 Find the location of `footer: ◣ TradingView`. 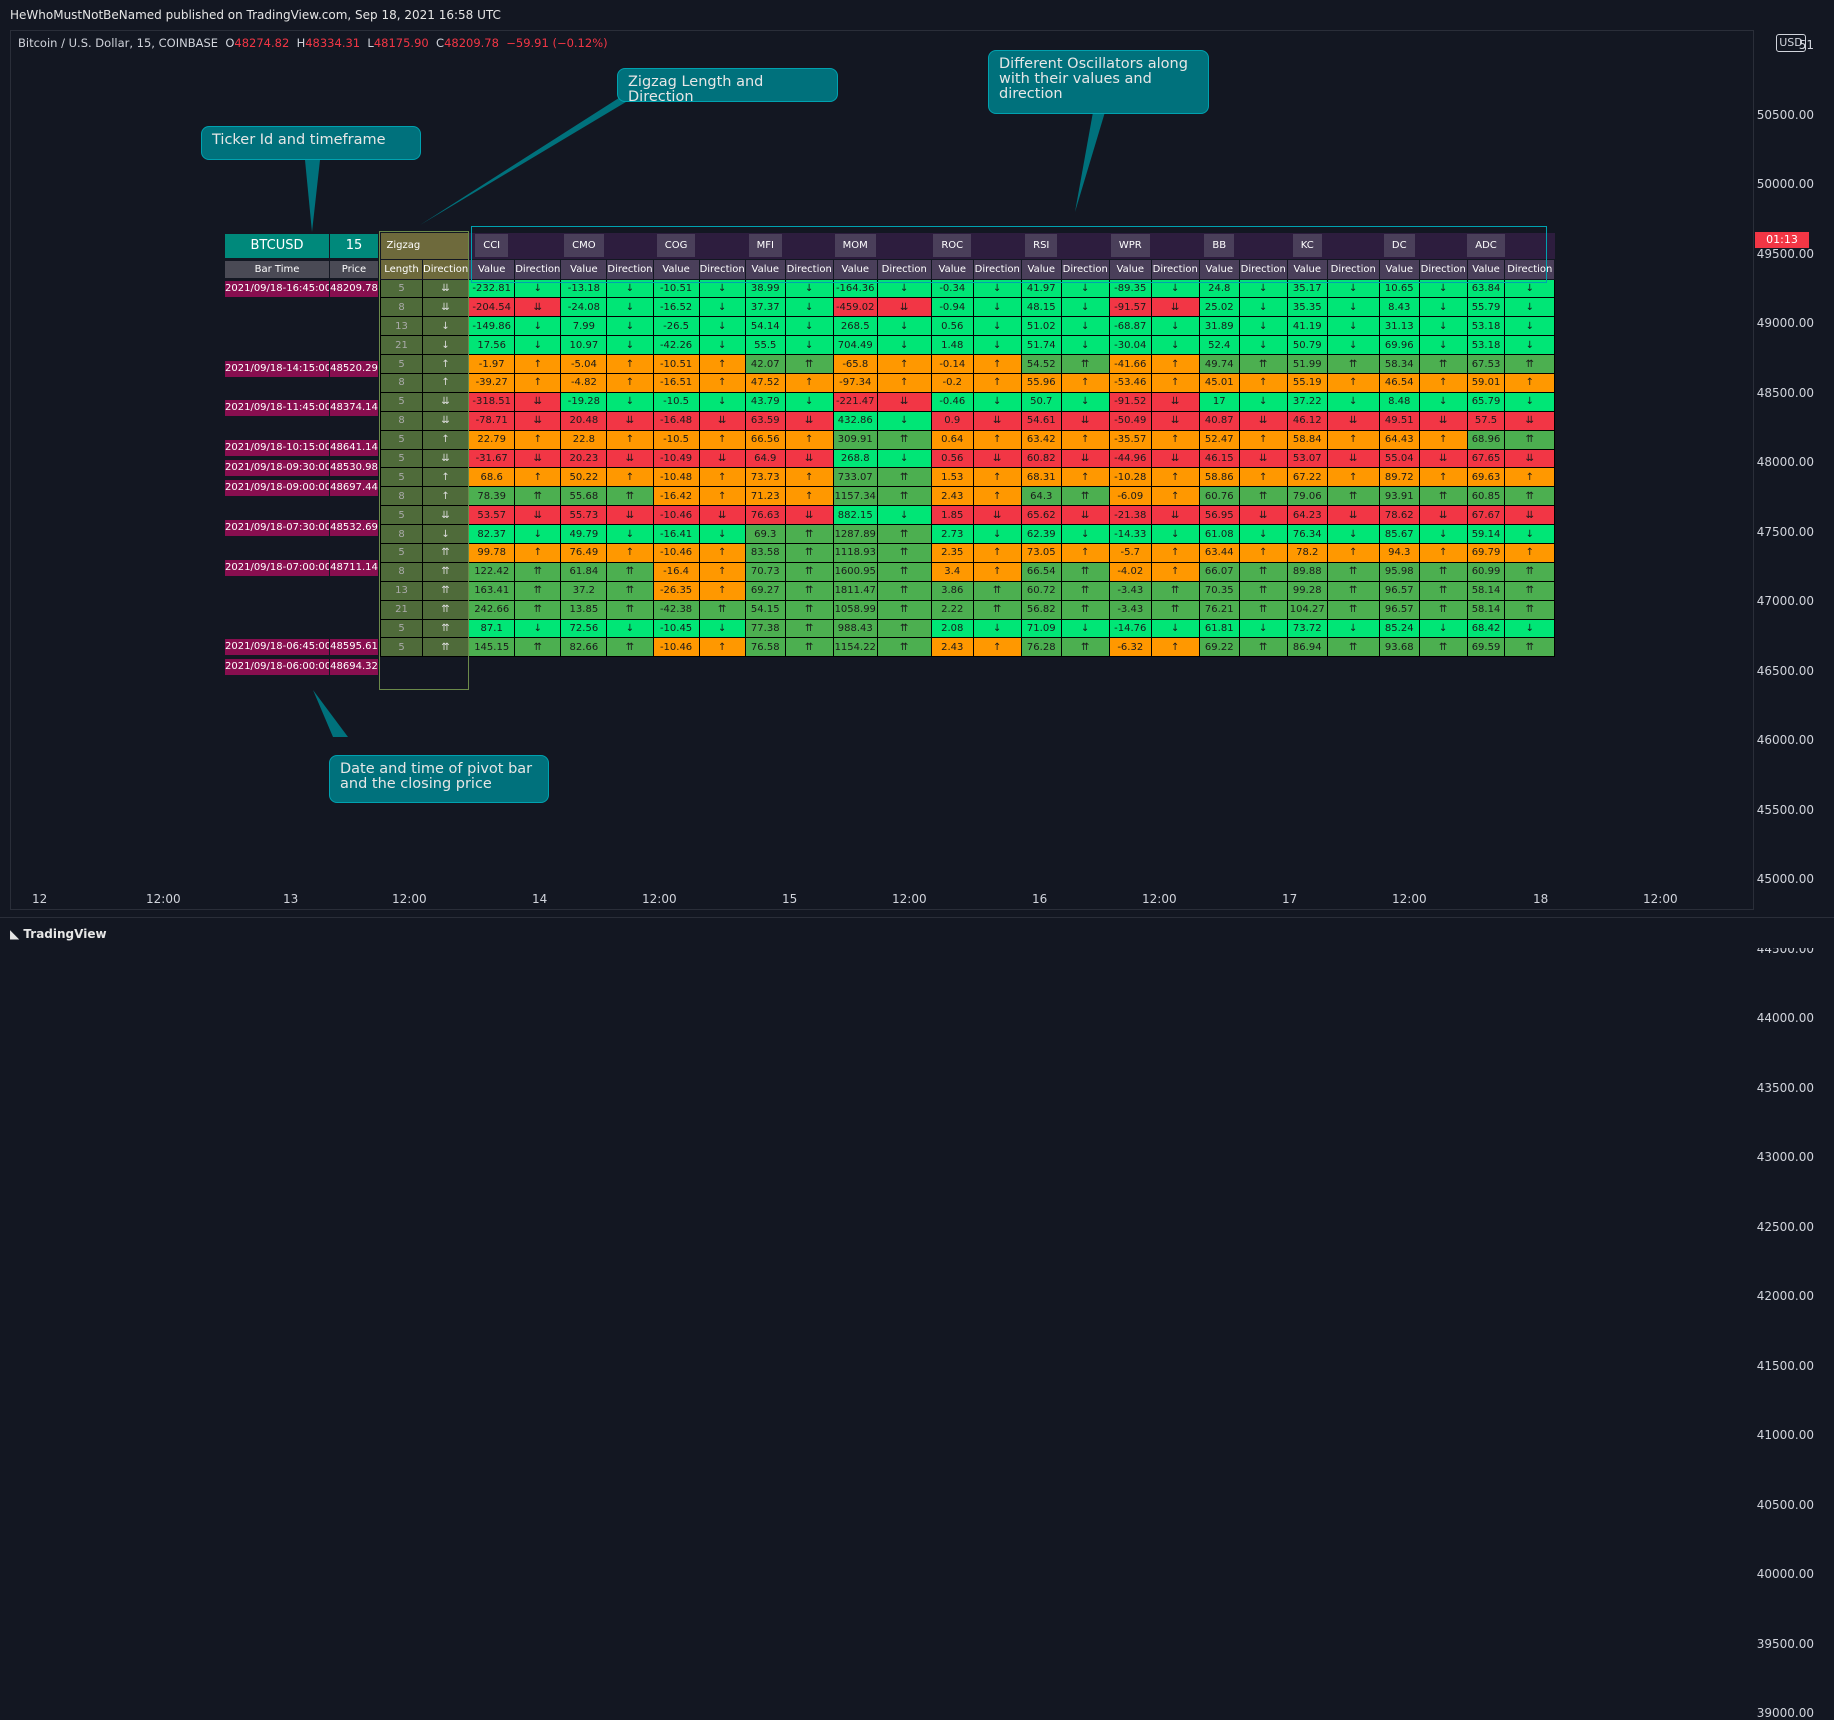

footer: ◣ TradingView is located at coordinates (917, 932).